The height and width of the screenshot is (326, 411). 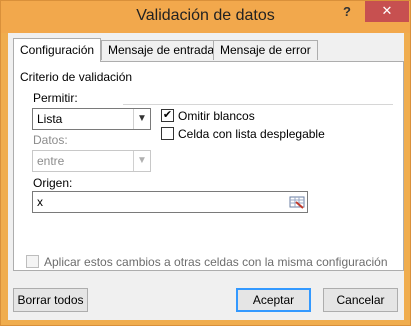 I want to click on datos-select: entre ▼, so click(x=91, y=161).